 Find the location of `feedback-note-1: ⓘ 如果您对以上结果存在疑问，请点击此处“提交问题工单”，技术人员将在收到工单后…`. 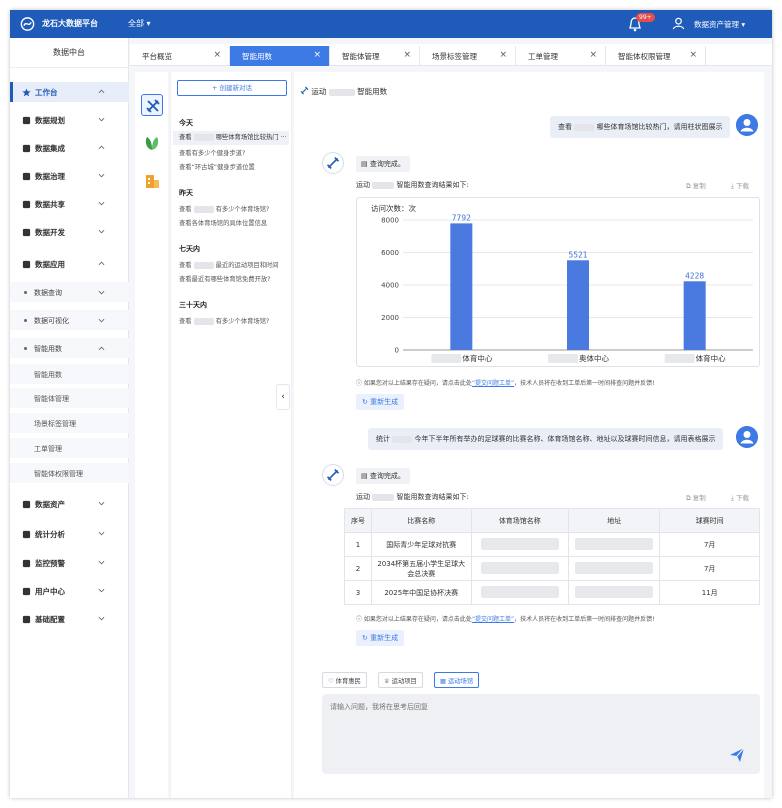

feedback-note-1: ⓘ 如果您对以上结果存在疑问，请点击此处“提交问题工单”，技术人员将在收到工单后… is located at coordinates (505, 382).